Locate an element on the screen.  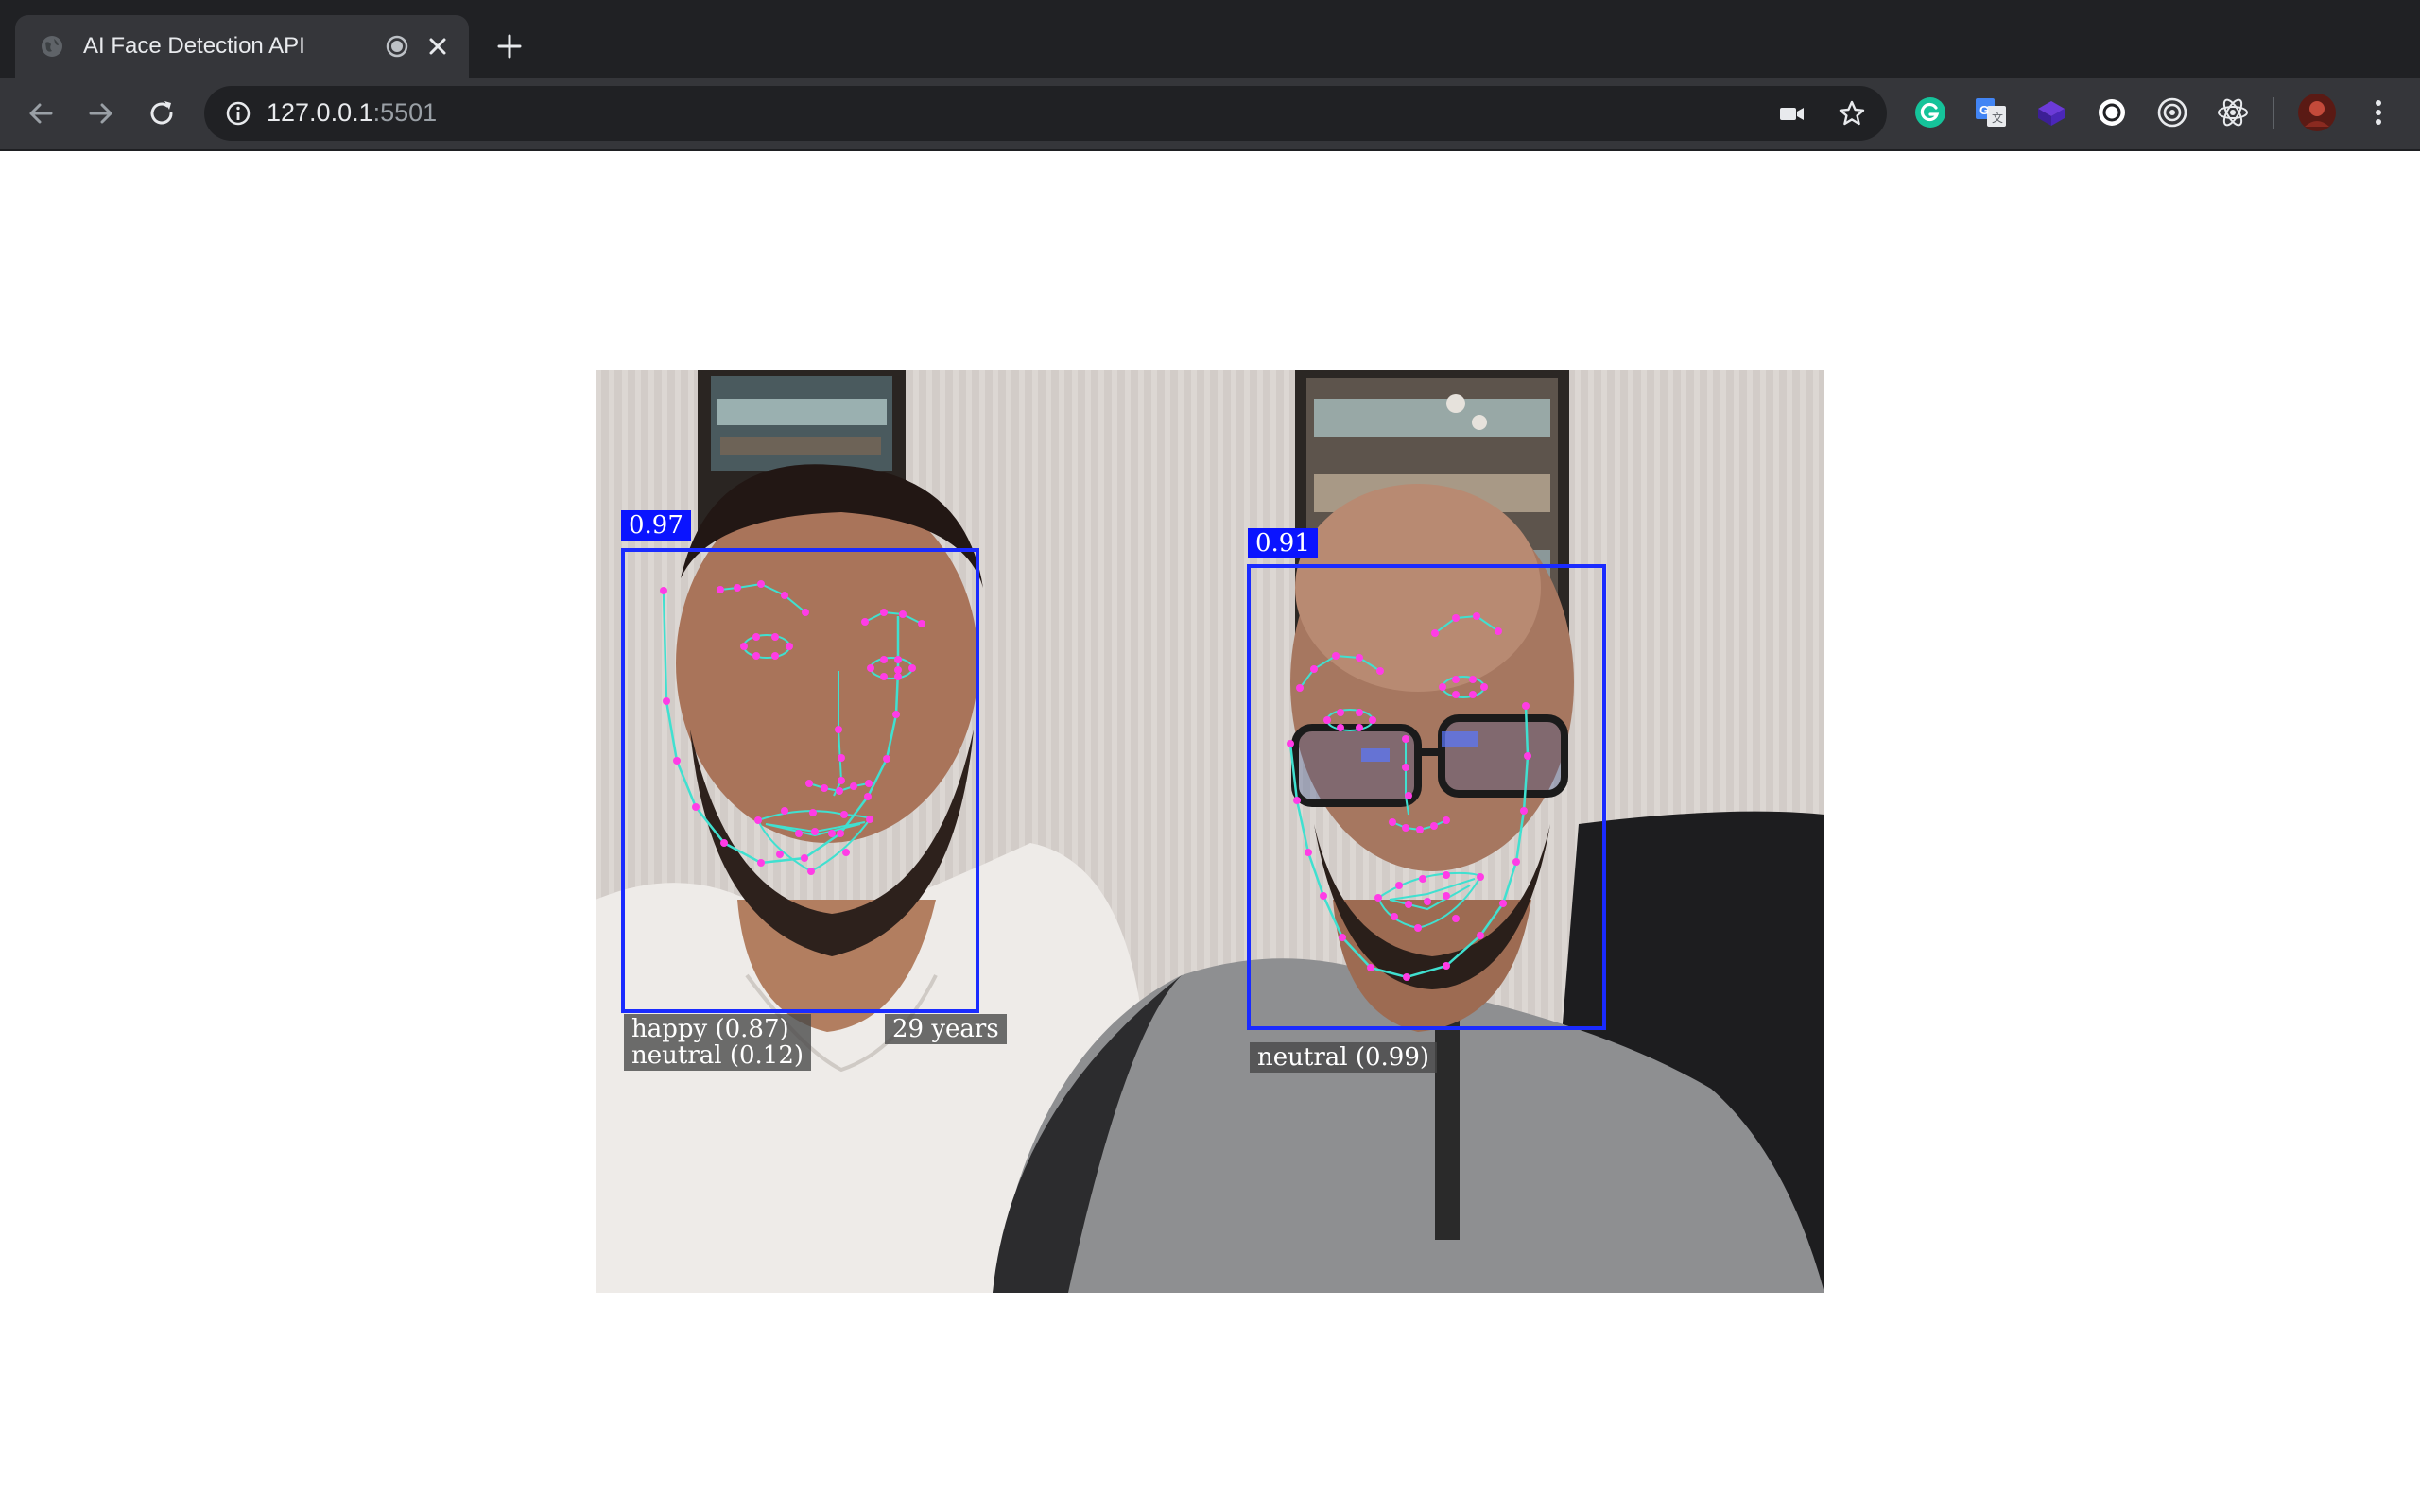
google-translate-icon: G 文 is located at coordinates (1991, 112).